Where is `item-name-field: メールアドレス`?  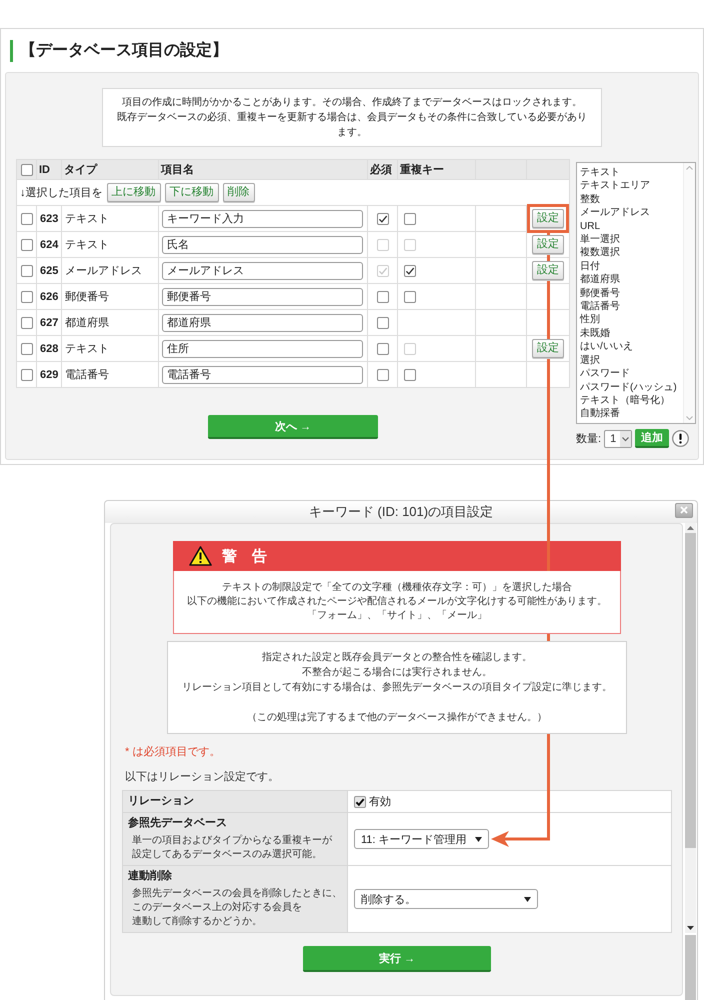
item-name-field: メールアドレス is located at coordinates (262, 271).